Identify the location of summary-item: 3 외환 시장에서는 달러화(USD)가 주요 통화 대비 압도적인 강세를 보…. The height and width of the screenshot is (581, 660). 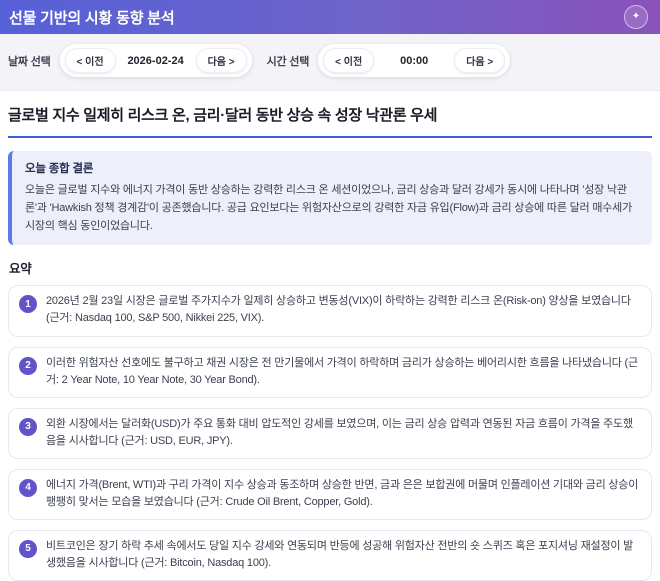
(330, 433).